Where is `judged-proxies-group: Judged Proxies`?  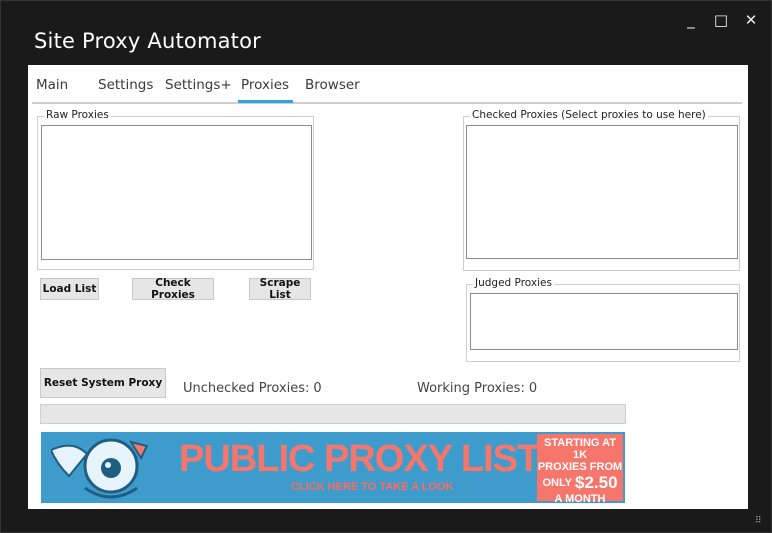
judged-proxies-group: Judged Proxies is located at coordinates (603, 319).